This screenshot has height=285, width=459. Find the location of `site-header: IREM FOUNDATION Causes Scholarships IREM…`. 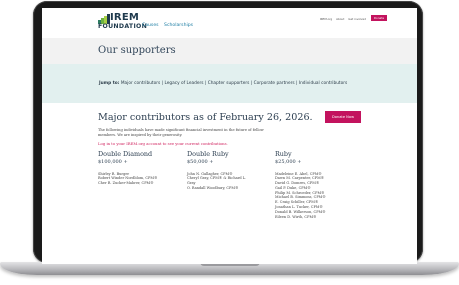

site-header: IREM FOUNDATION Causes Scholarships IREM… is located at coordinates (229, 23).